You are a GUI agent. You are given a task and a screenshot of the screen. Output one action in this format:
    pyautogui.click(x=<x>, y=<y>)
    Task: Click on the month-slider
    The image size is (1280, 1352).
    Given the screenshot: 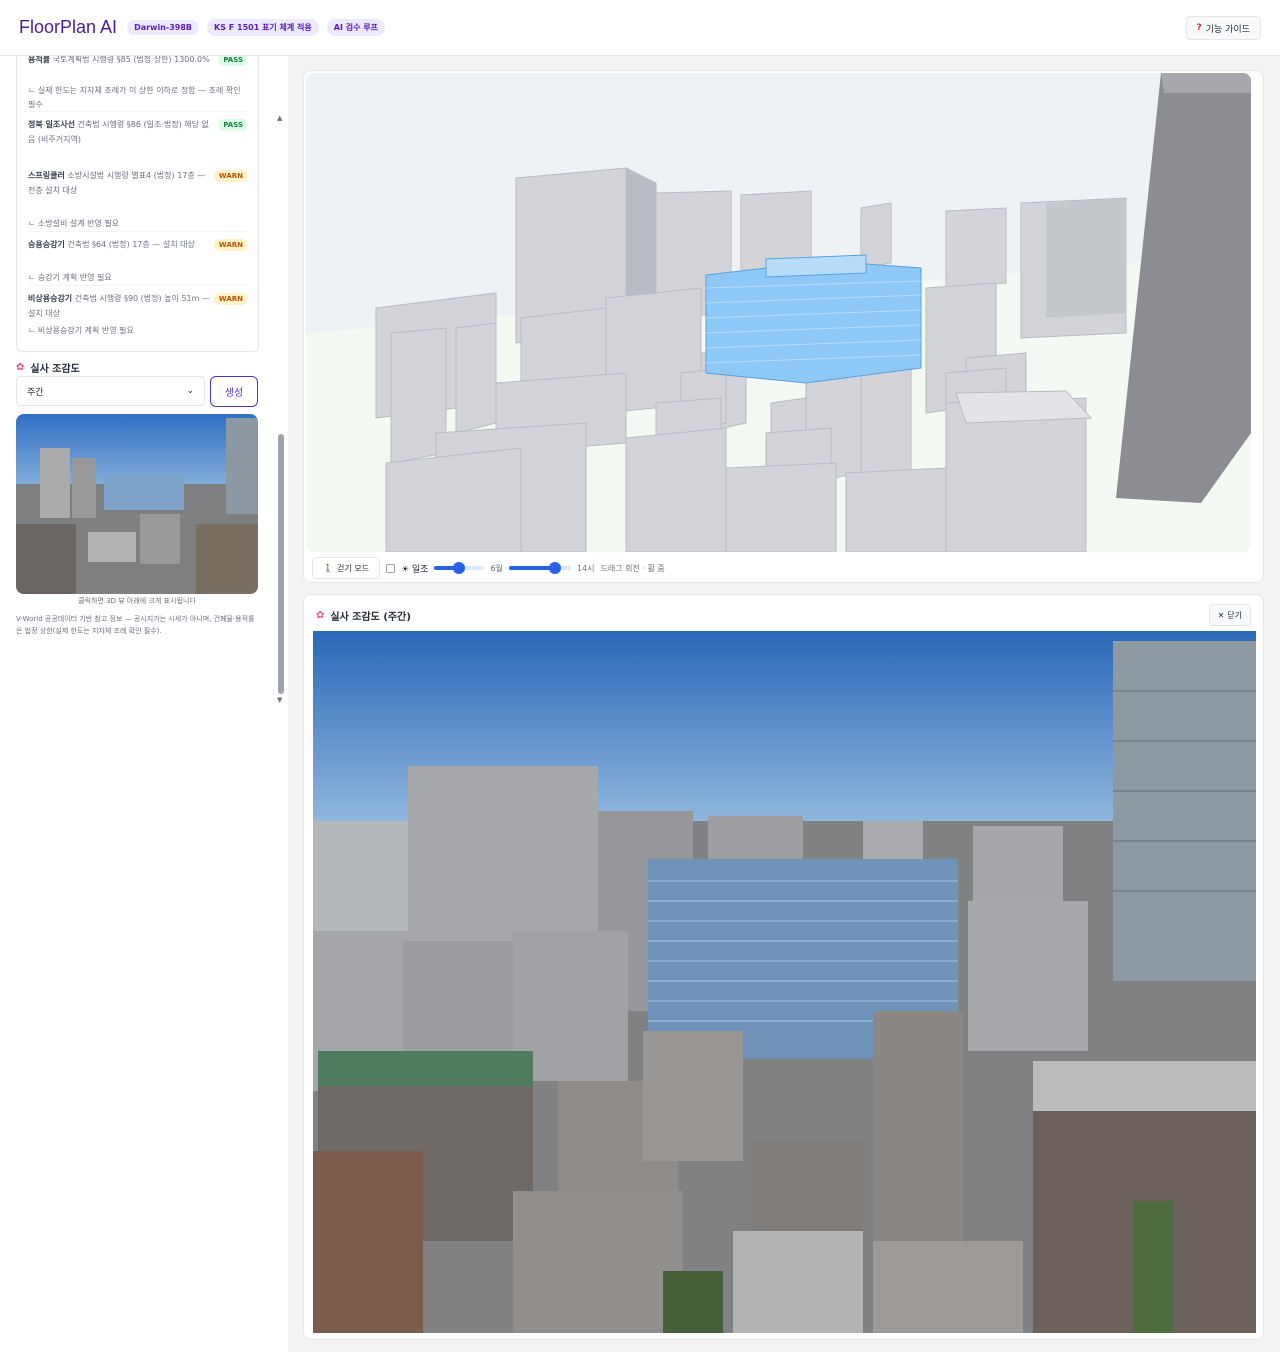 What is the action you would take?
    pyautogui.click(x=459, y=568)
    